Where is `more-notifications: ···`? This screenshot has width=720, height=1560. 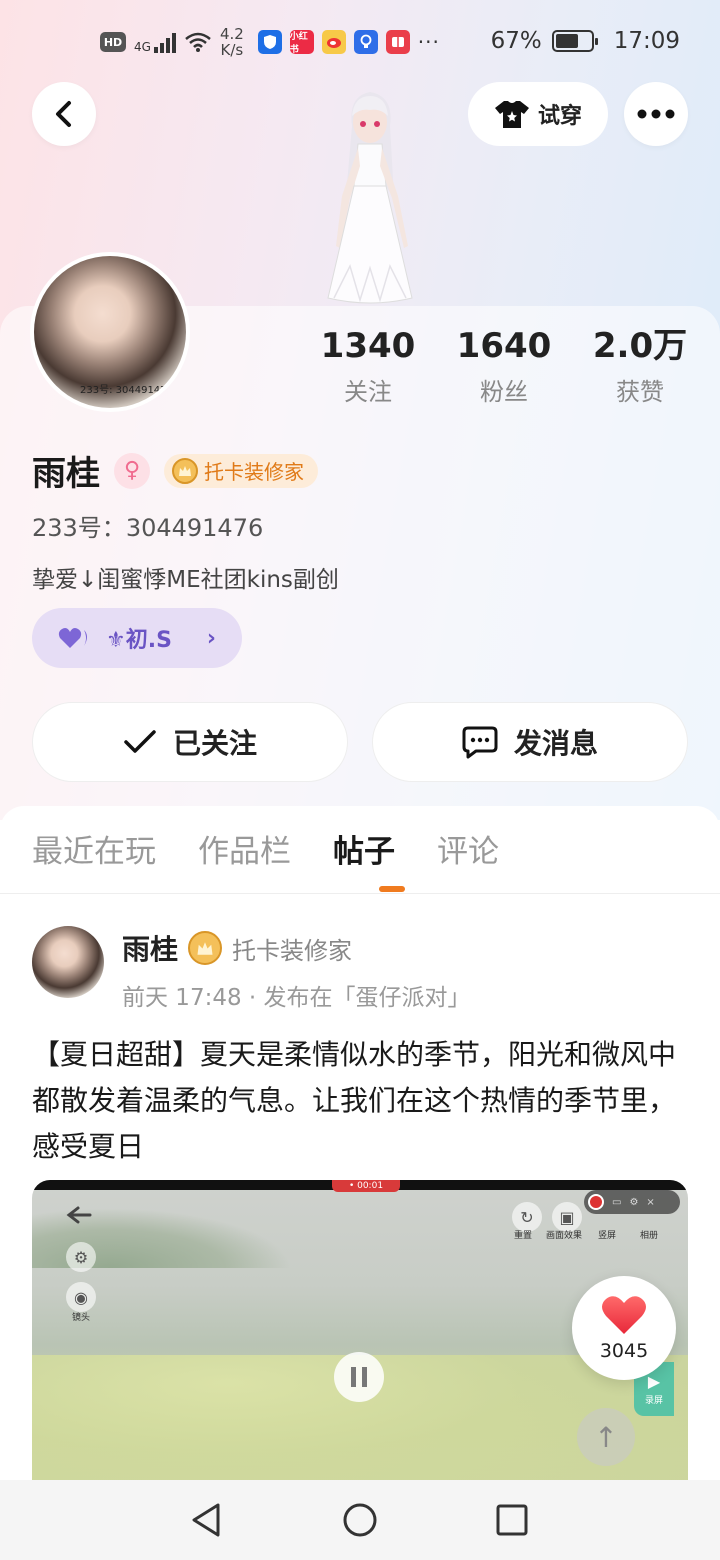 more-notifications: ··· is located at coordinates (428, 42).